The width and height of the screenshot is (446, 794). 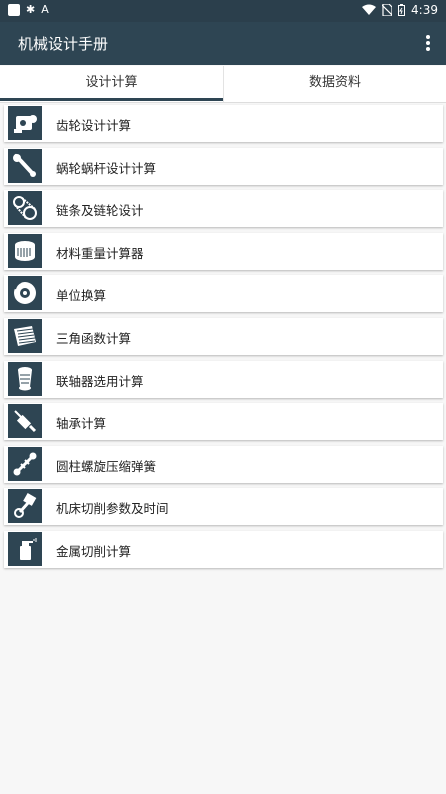 I want to click on list-item: 链条及链轮设计, so click(x=223, y=209).